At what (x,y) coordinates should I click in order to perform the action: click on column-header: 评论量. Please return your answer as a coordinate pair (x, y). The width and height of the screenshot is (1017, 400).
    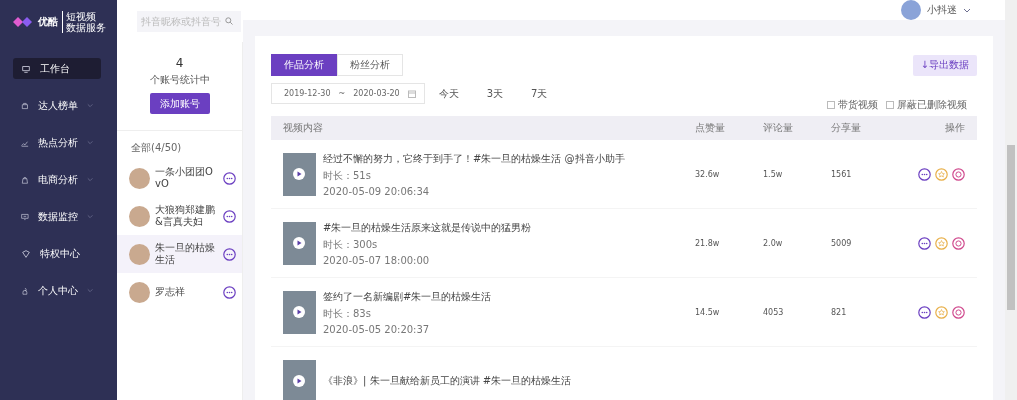
    Looking at the image, I should click on (778, 128).